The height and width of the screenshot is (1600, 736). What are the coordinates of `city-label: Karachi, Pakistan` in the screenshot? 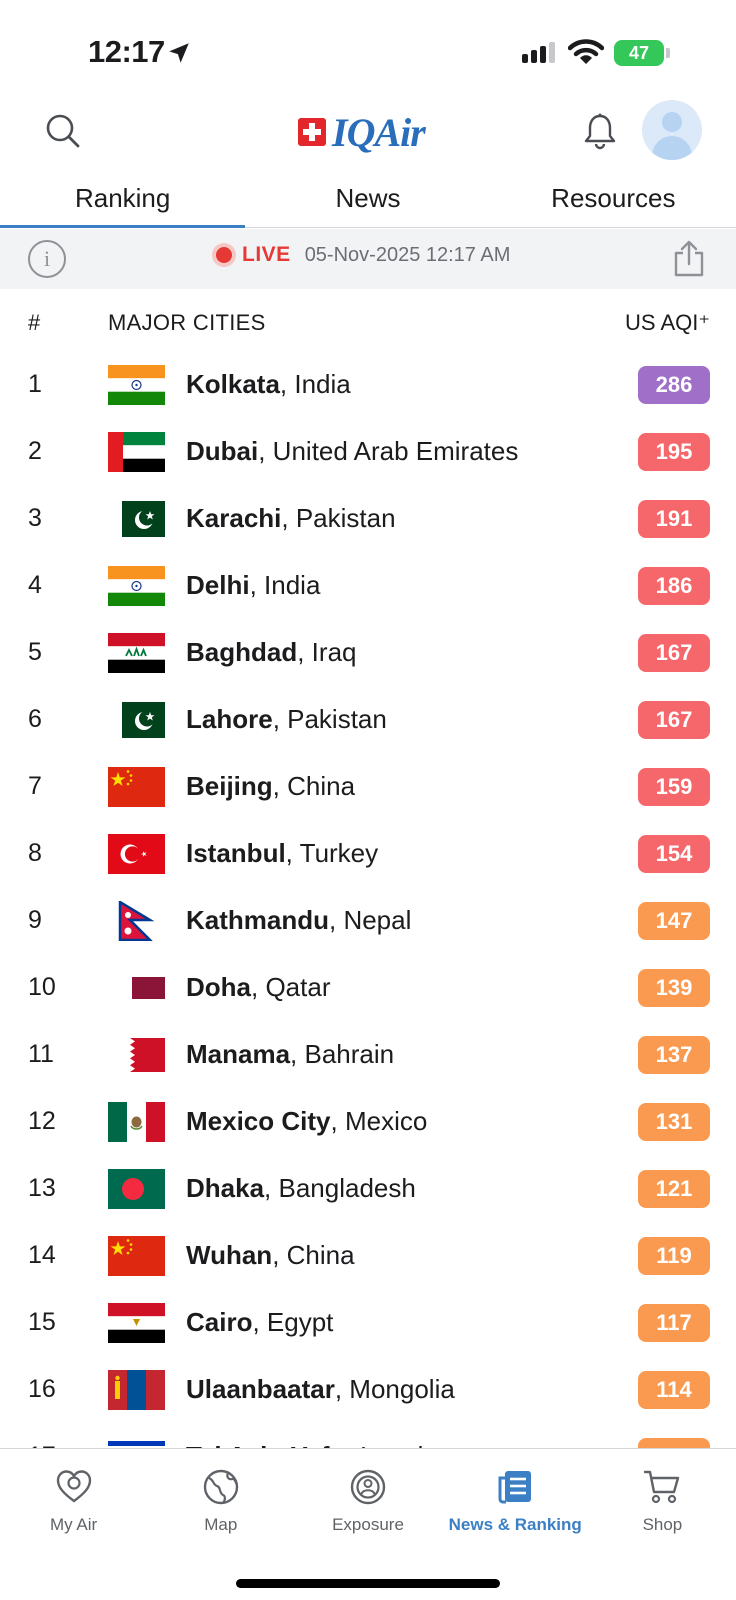 It's located at (291, 518).